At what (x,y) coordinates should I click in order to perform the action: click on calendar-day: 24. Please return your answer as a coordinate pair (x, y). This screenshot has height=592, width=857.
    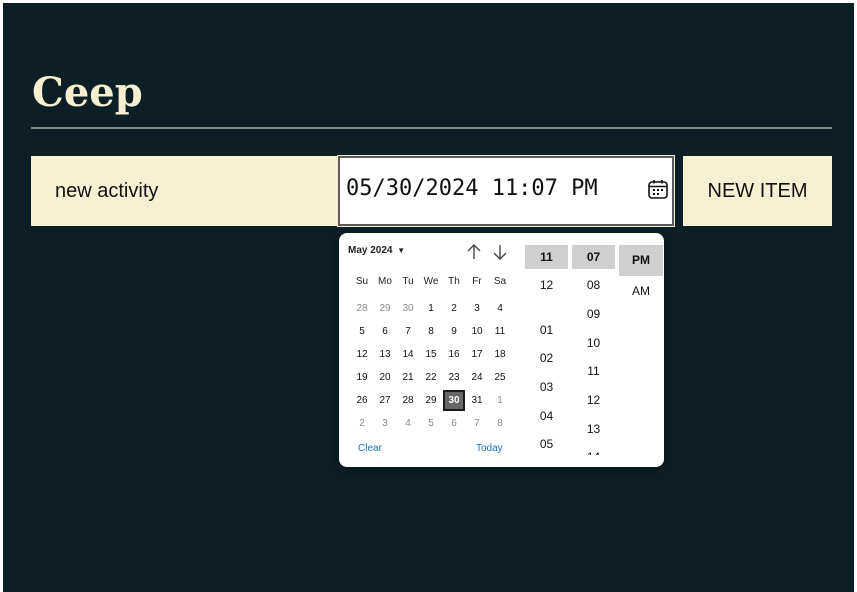
    Looking at the image, I should click on (477, 377).